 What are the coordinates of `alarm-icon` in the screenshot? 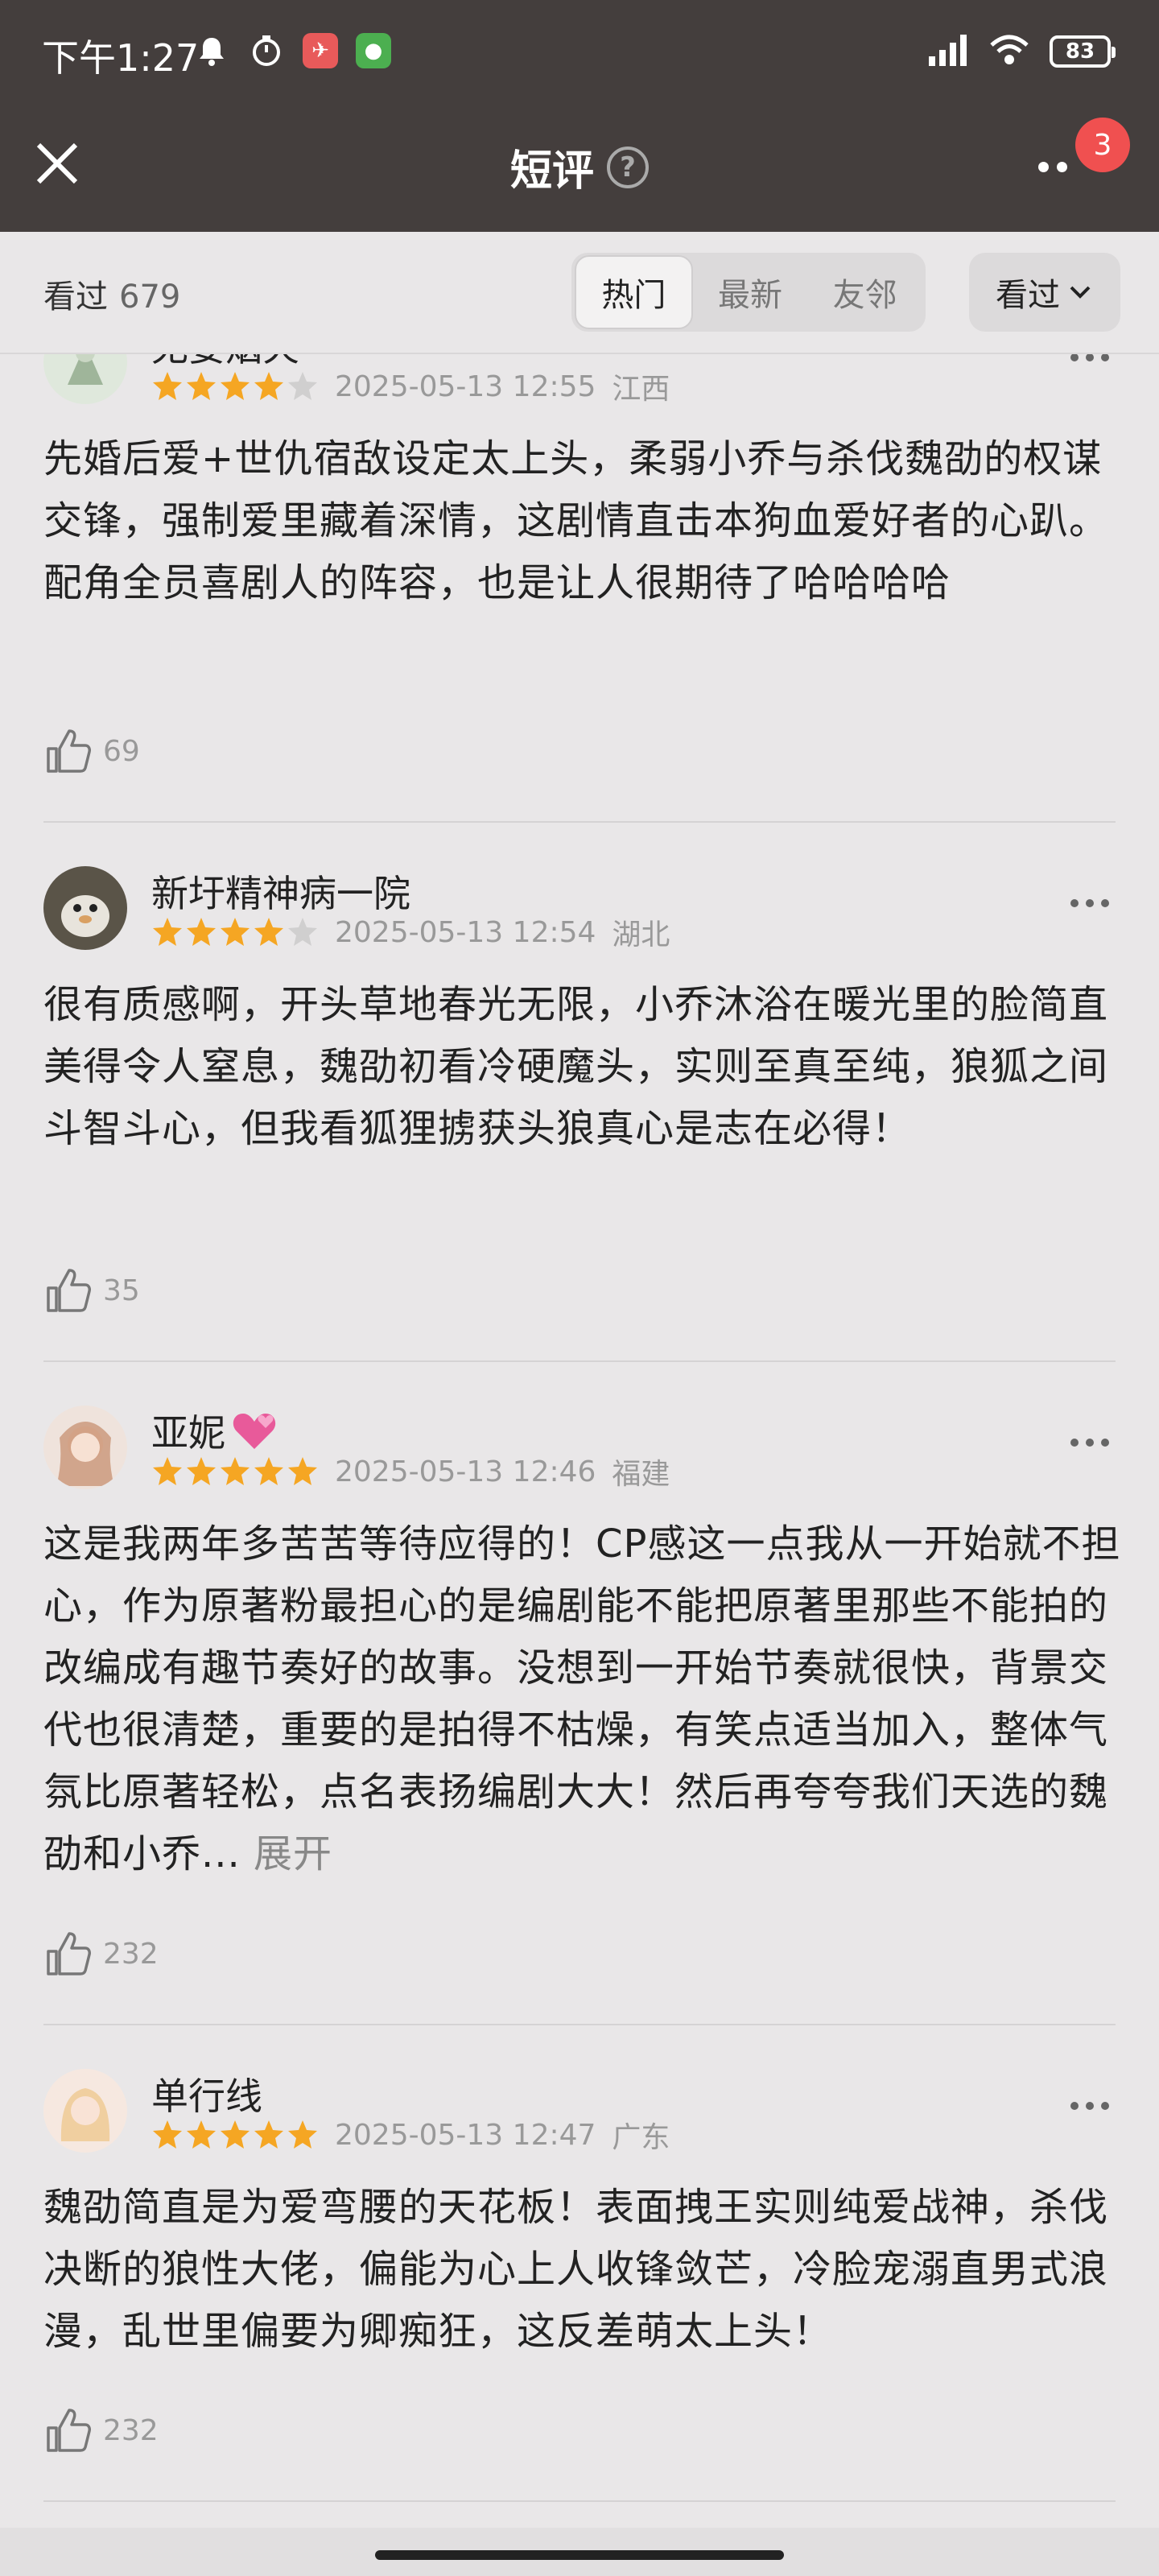 It's located at (211, 50).